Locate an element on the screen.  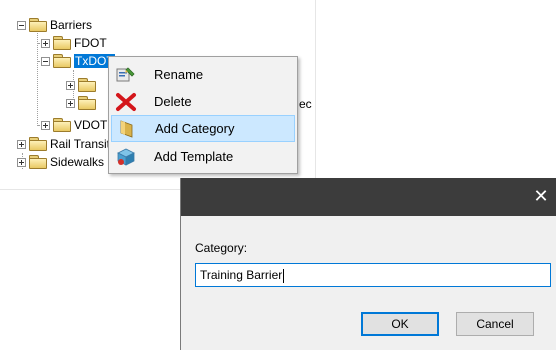
tree-node-sidewalks: Sidewalks is located at coordinates (60, 162).